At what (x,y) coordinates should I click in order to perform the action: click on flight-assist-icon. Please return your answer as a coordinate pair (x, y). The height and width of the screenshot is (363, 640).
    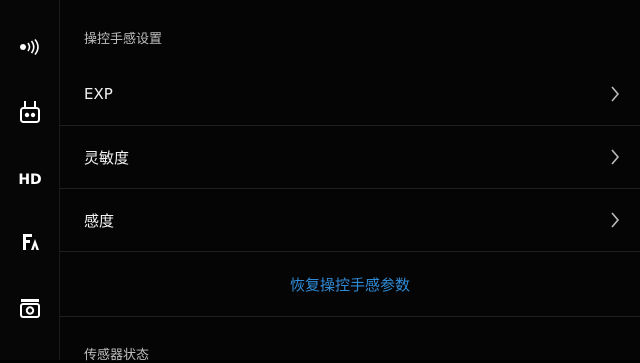
    Looking at the image, I should click on (30, 244).